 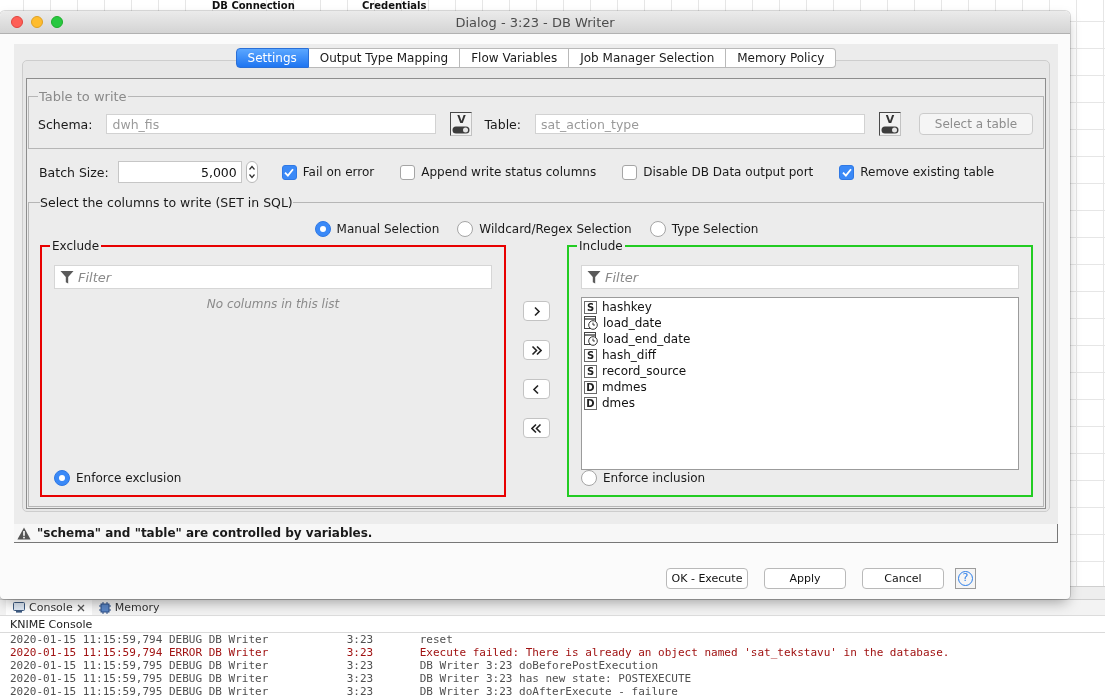 What do you see at coordinates (104, 607) in the screenshot?
I see `chip-icon` at bounding box center [104, 607].